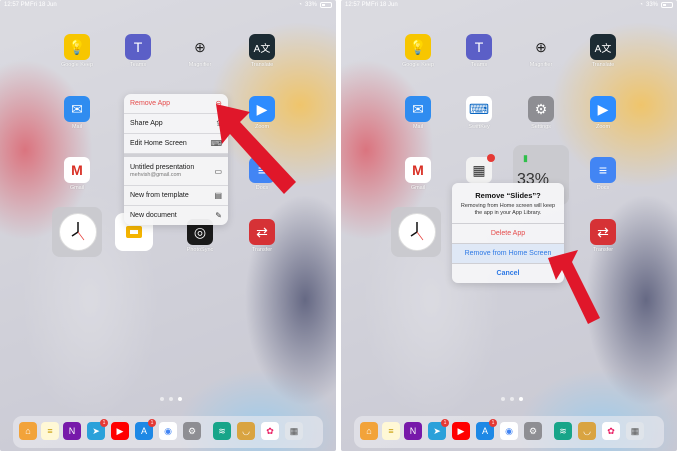 The width and height of the screenshot is (677, 451). Describe the element at coordinates (541, 46) in the screenshot. I see `magnifier-icon: ⊕` at that location.